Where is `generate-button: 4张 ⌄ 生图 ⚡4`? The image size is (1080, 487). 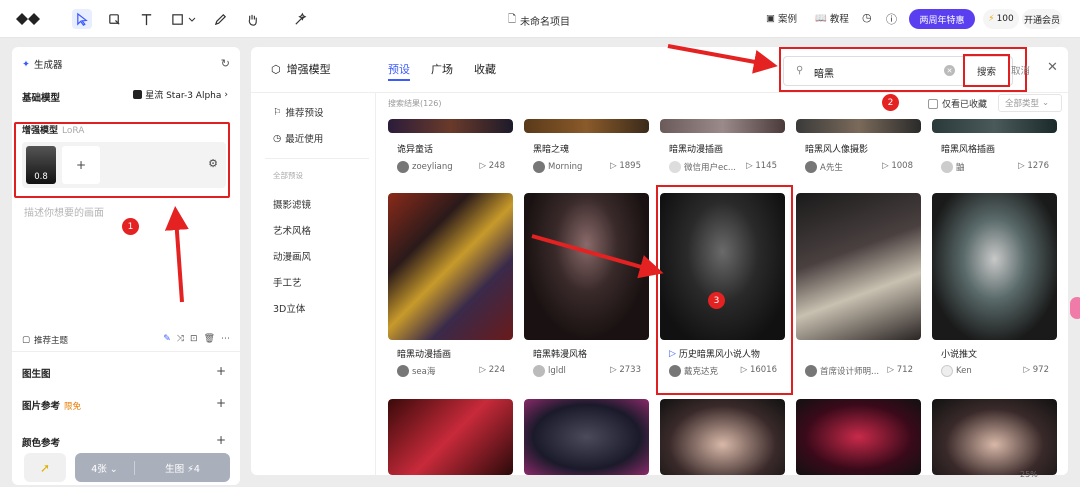 generate-button: 4张 ⌄ 生图 ⚡4 is located at coordinates (152, 467).